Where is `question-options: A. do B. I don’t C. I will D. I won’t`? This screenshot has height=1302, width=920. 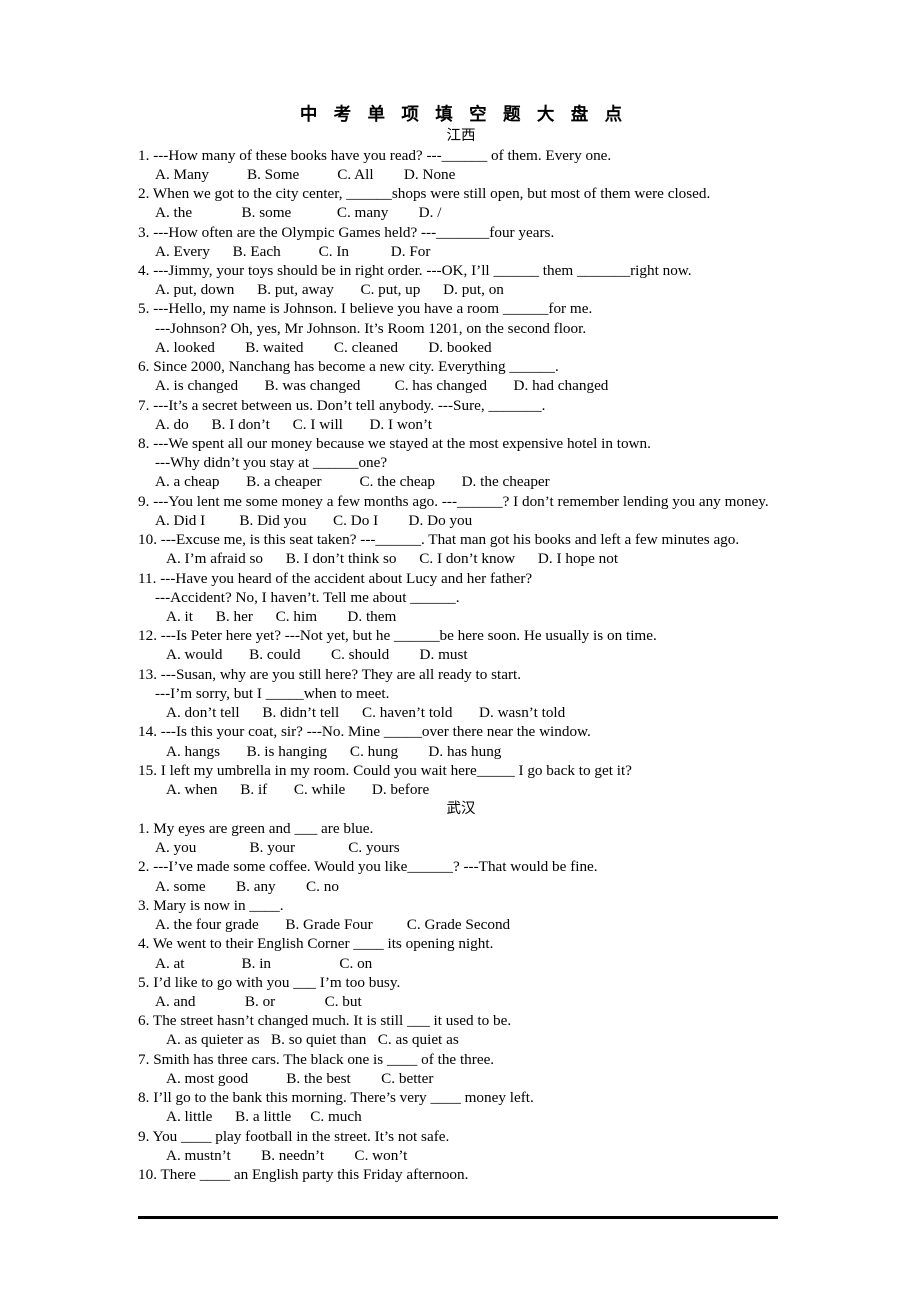 question-options: A. do B. I don’t C. I will D. I won’t is located at coordinates (294, 424).